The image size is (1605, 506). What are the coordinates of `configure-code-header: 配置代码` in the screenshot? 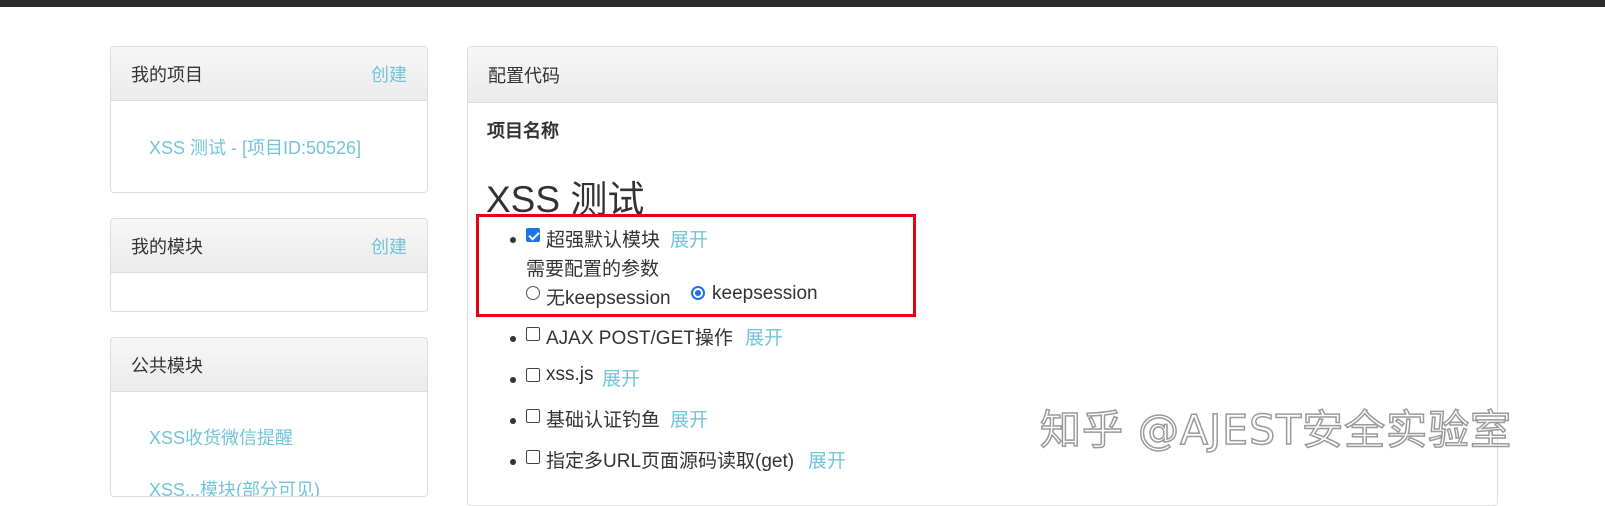 It's located at (982, 75).